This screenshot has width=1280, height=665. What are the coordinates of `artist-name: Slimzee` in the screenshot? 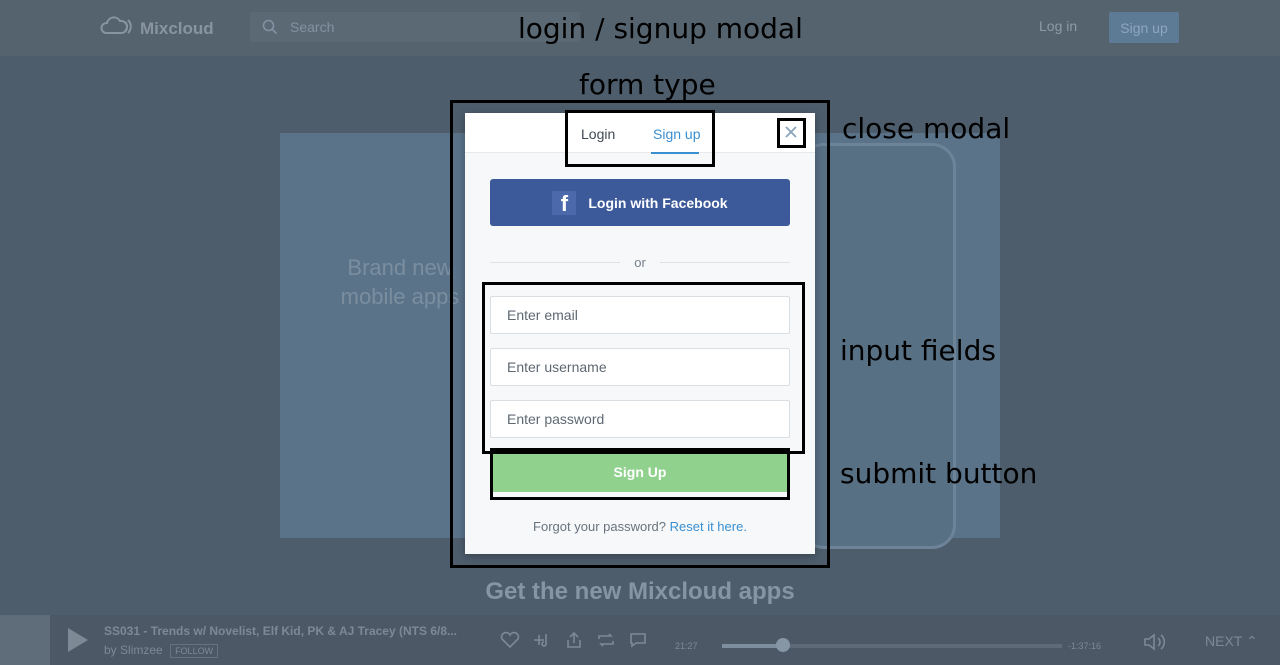 It's located at (141, 650).